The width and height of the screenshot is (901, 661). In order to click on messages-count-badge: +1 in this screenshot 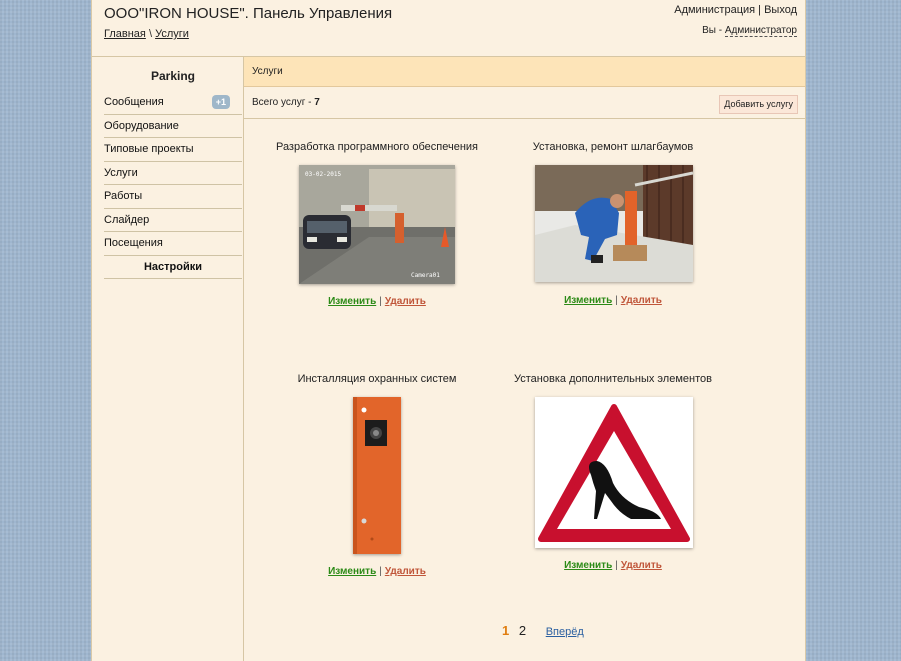, I will do `click(220, 102)`.